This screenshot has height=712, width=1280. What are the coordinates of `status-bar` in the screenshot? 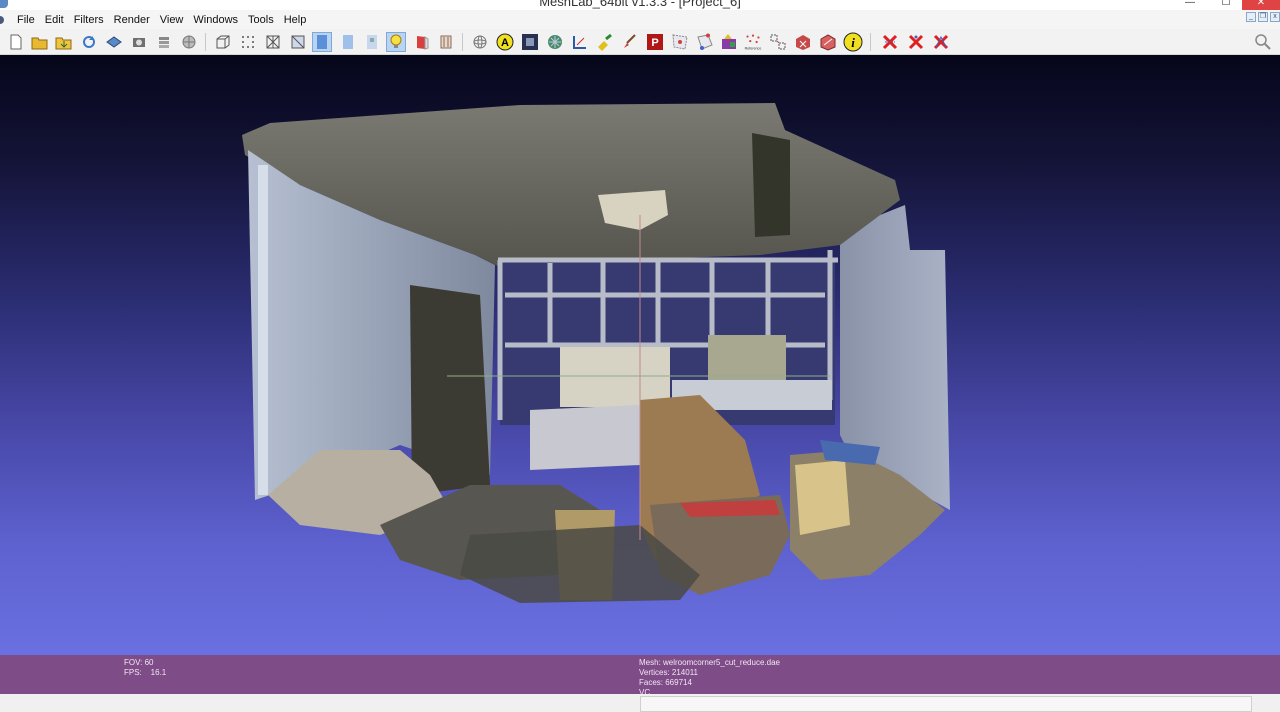 It's located at (640, 703).